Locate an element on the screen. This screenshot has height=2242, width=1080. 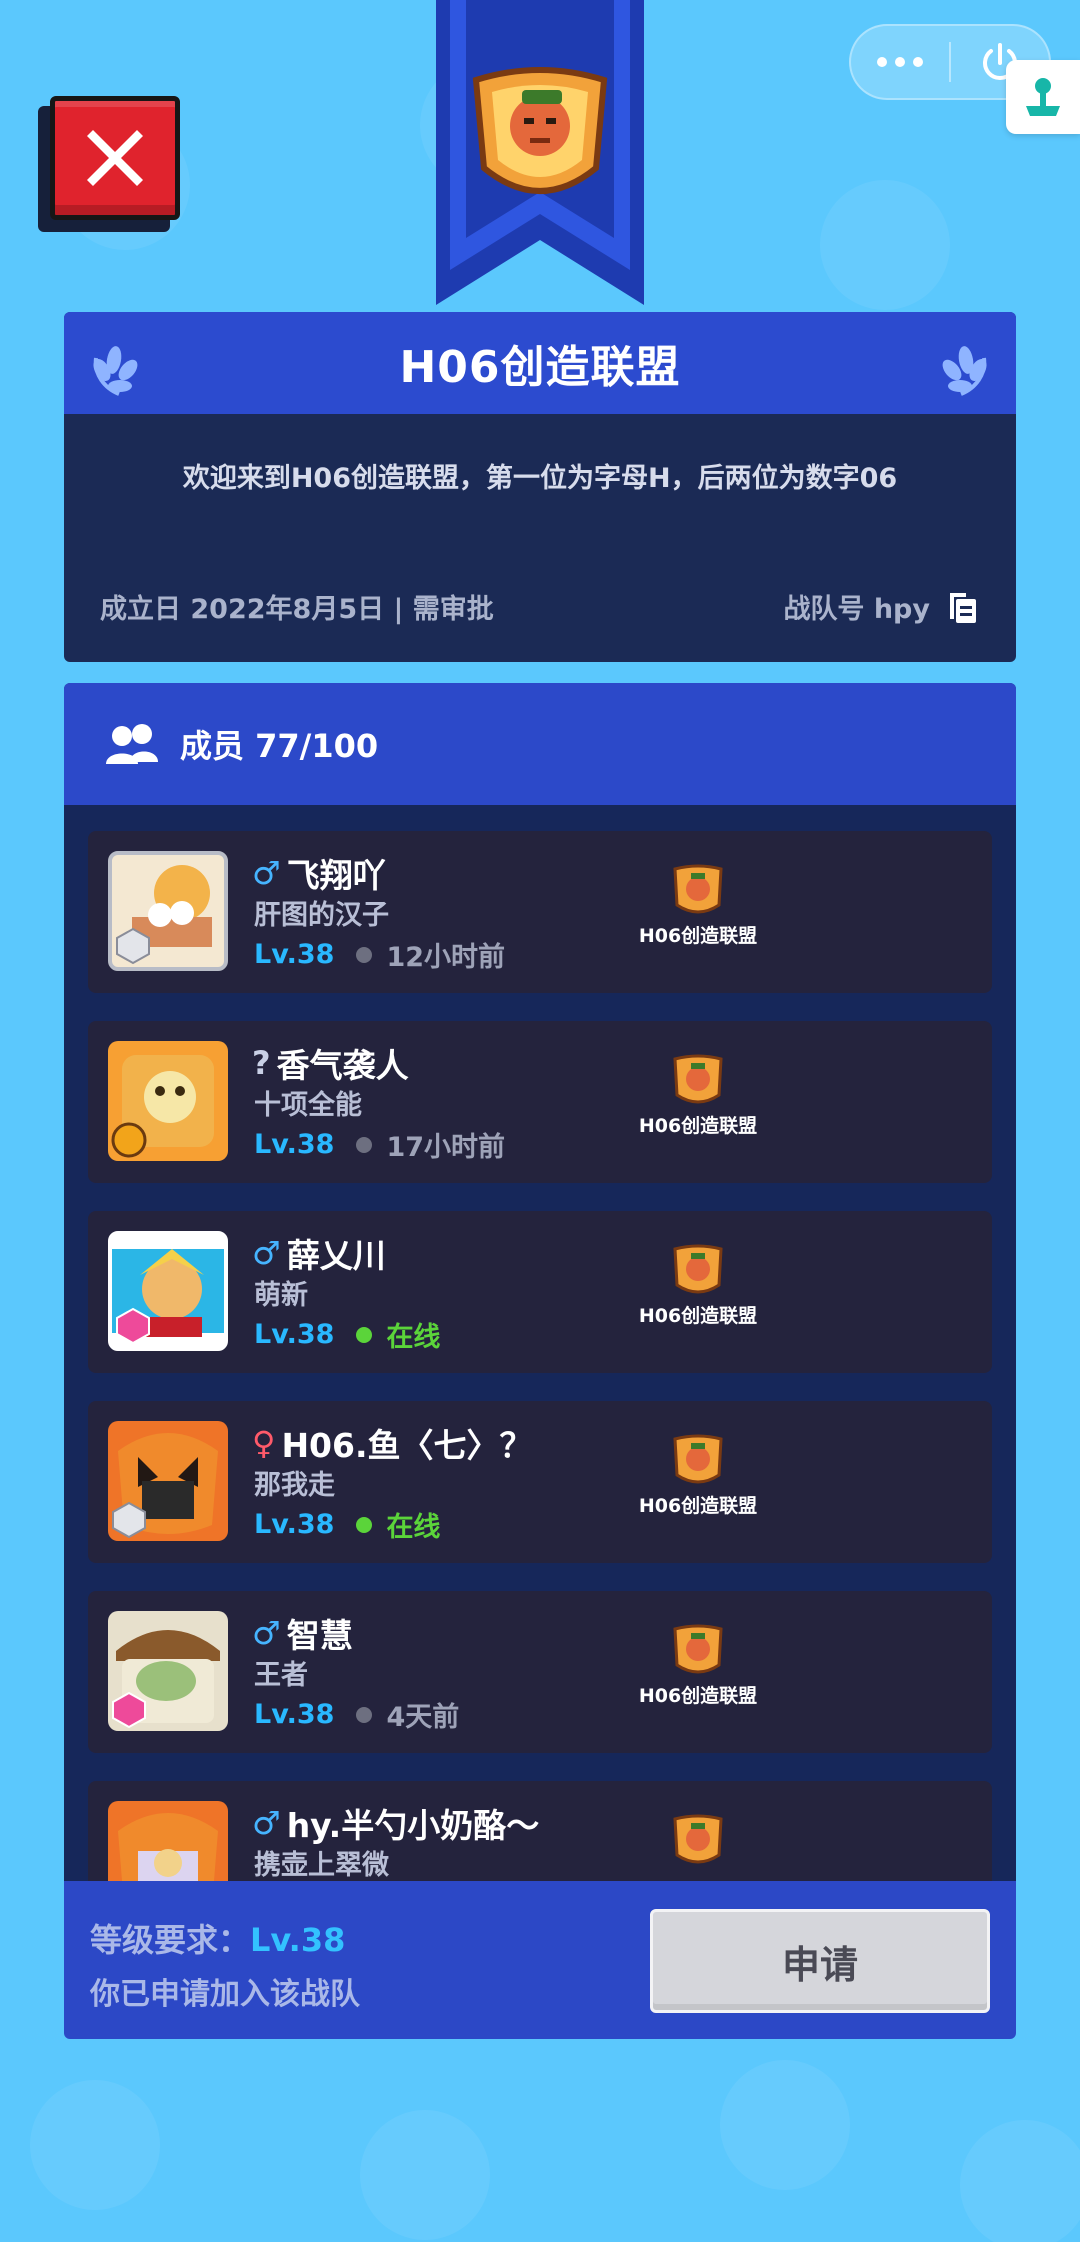
level-requirement-value: Lv.38 is located at coordinates (298, 1940).